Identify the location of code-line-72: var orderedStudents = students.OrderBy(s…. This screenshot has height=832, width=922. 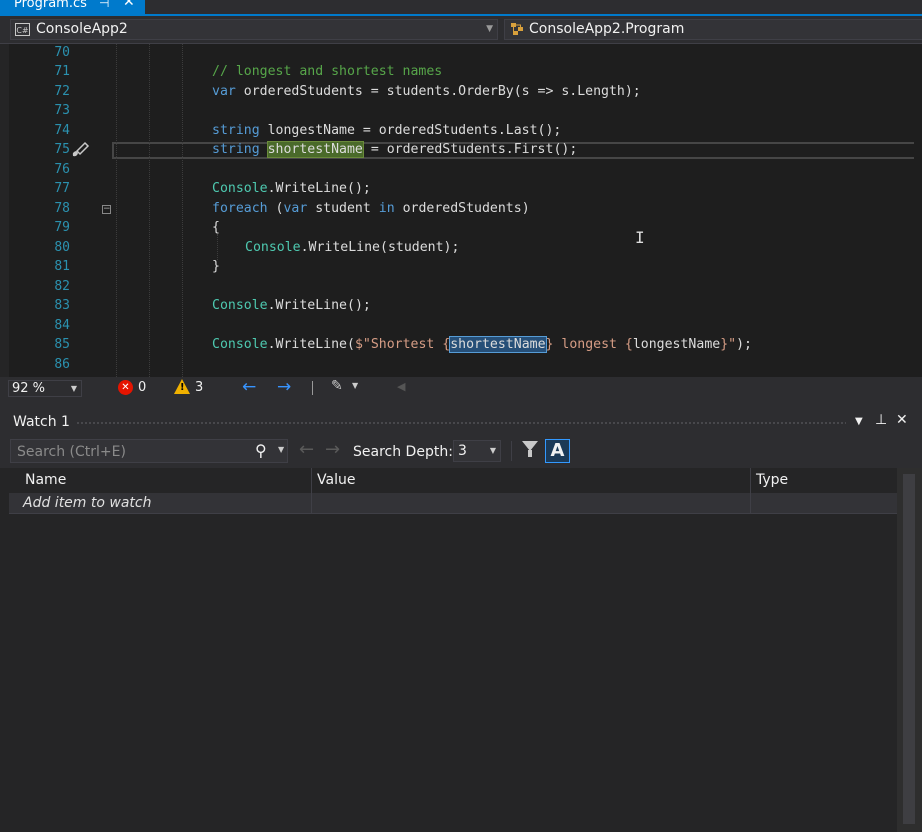
(426, 91).